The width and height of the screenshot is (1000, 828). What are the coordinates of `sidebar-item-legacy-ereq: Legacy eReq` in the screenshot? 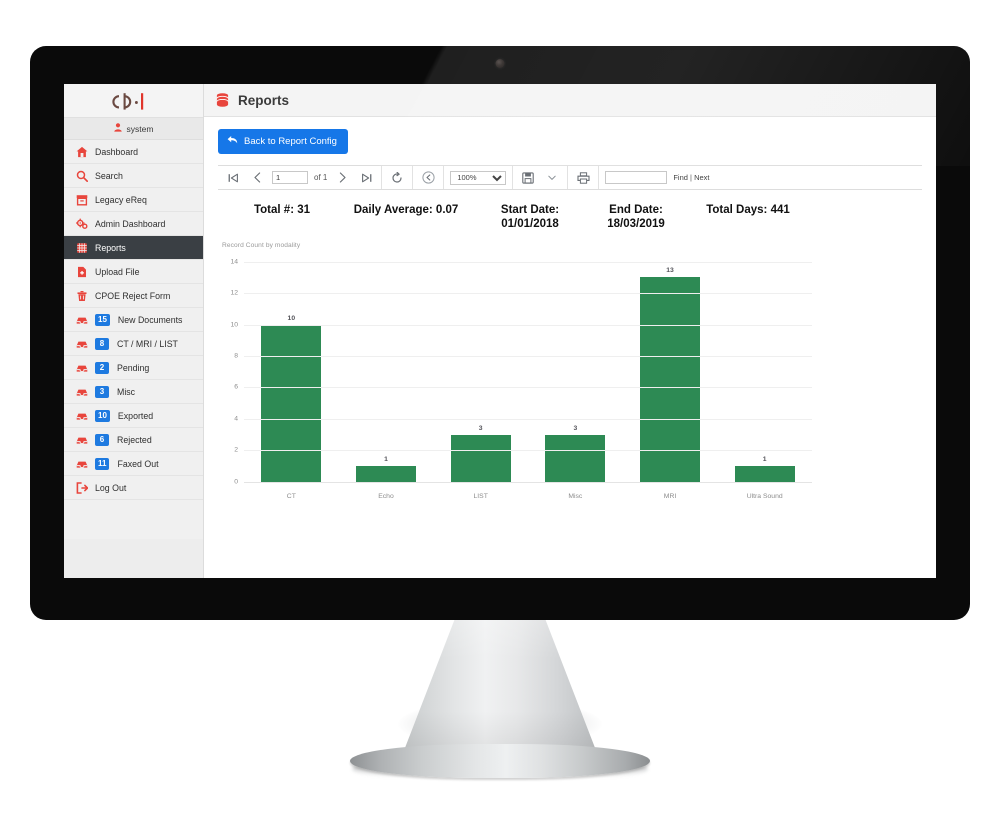 It's located at (133, 200).